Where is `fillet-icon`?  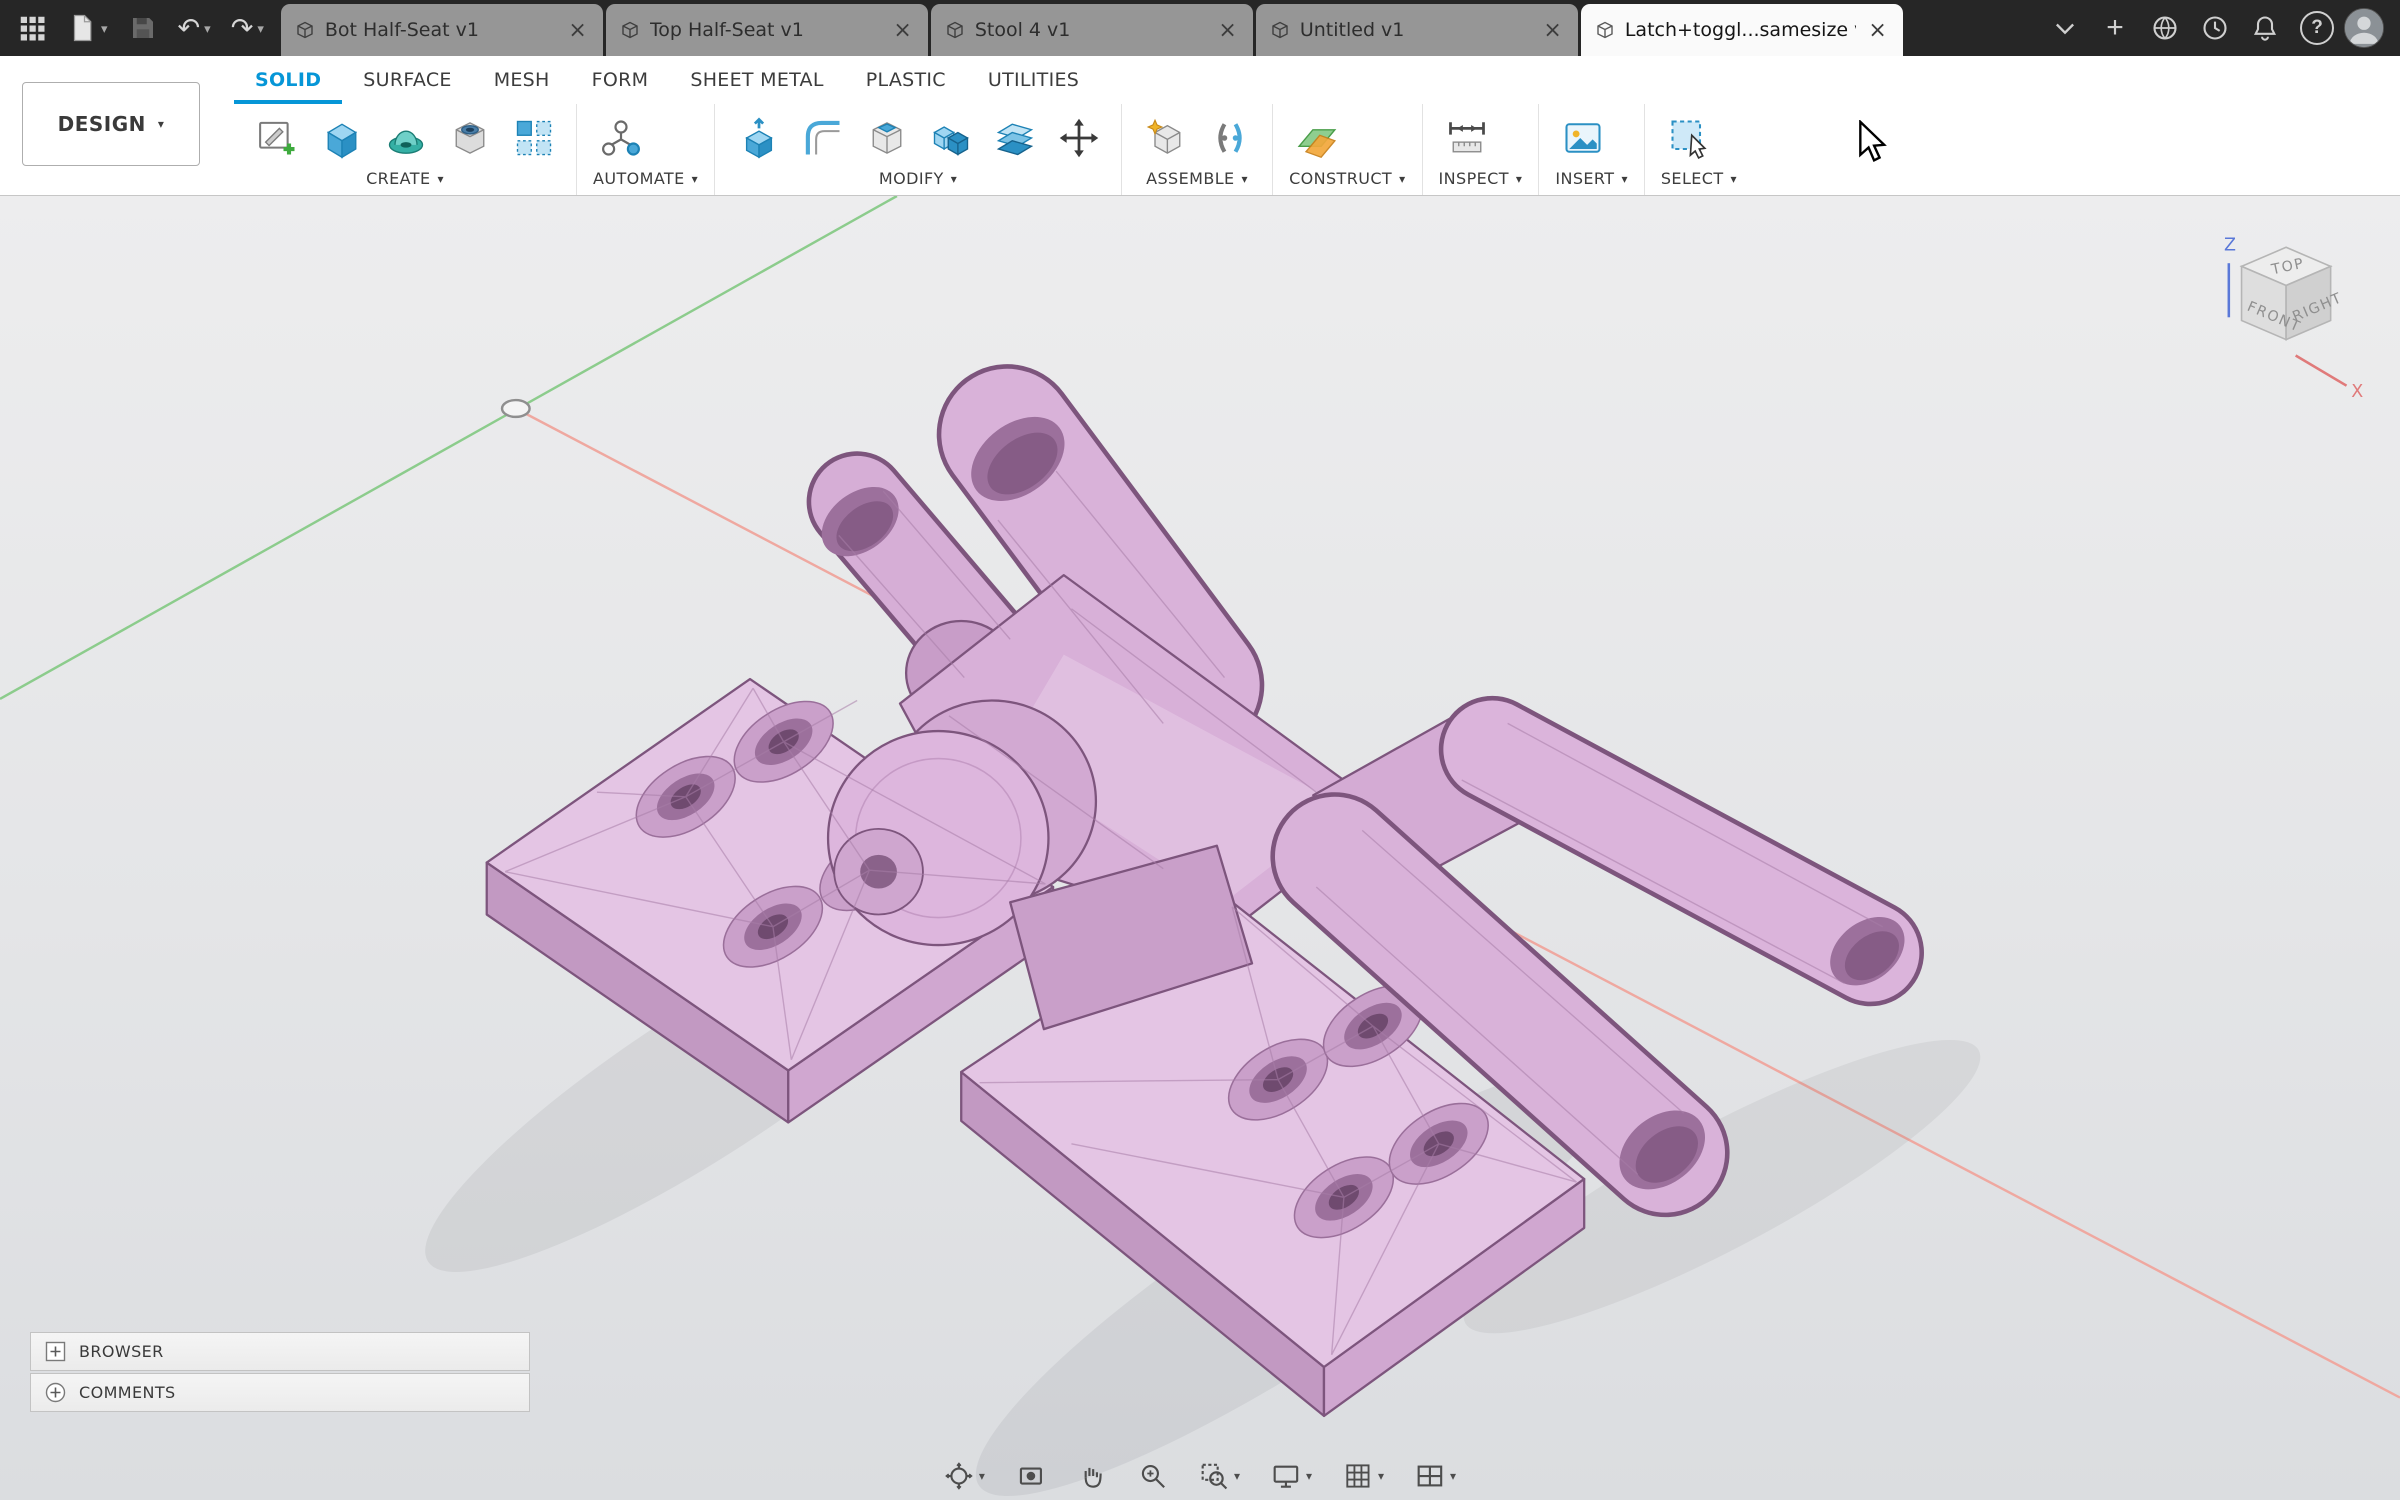
fillet-icon is located at coordinates (822, 138).